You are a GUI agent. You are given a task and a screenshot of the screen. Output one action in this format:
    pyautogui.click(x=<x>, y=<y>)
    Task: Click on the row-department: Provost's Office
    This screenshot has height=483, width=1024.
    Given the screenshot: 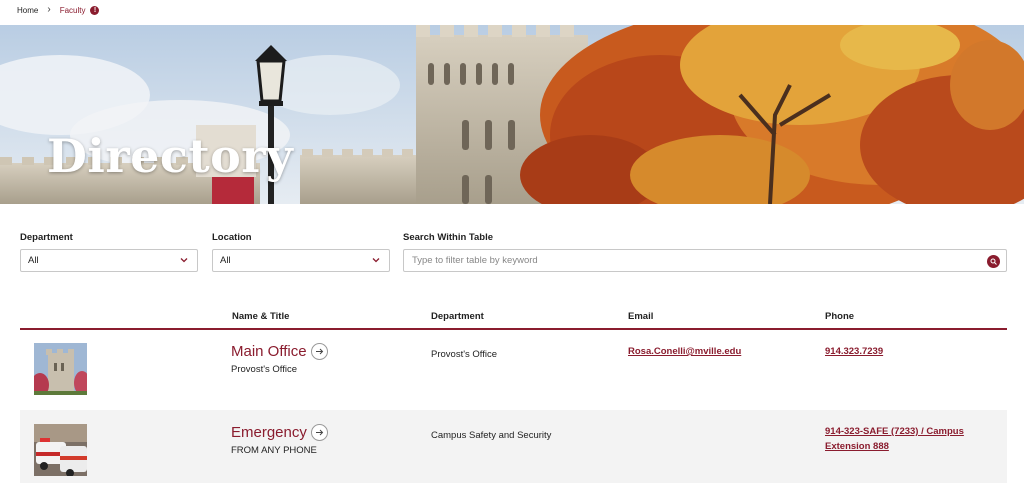 What is the action you would take?
    pyautogui.click(x=464, y=354)
    